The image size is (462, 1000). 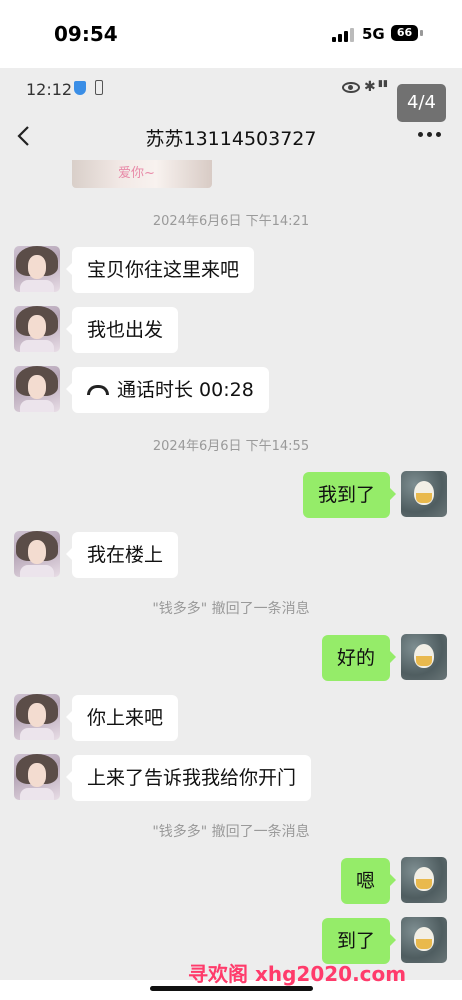 What do you see at coordinates (231, 89) in the screenshot?
I see `app-status-bar: 12:12 ✱ ▮▮` at bounding box center [231, 89].